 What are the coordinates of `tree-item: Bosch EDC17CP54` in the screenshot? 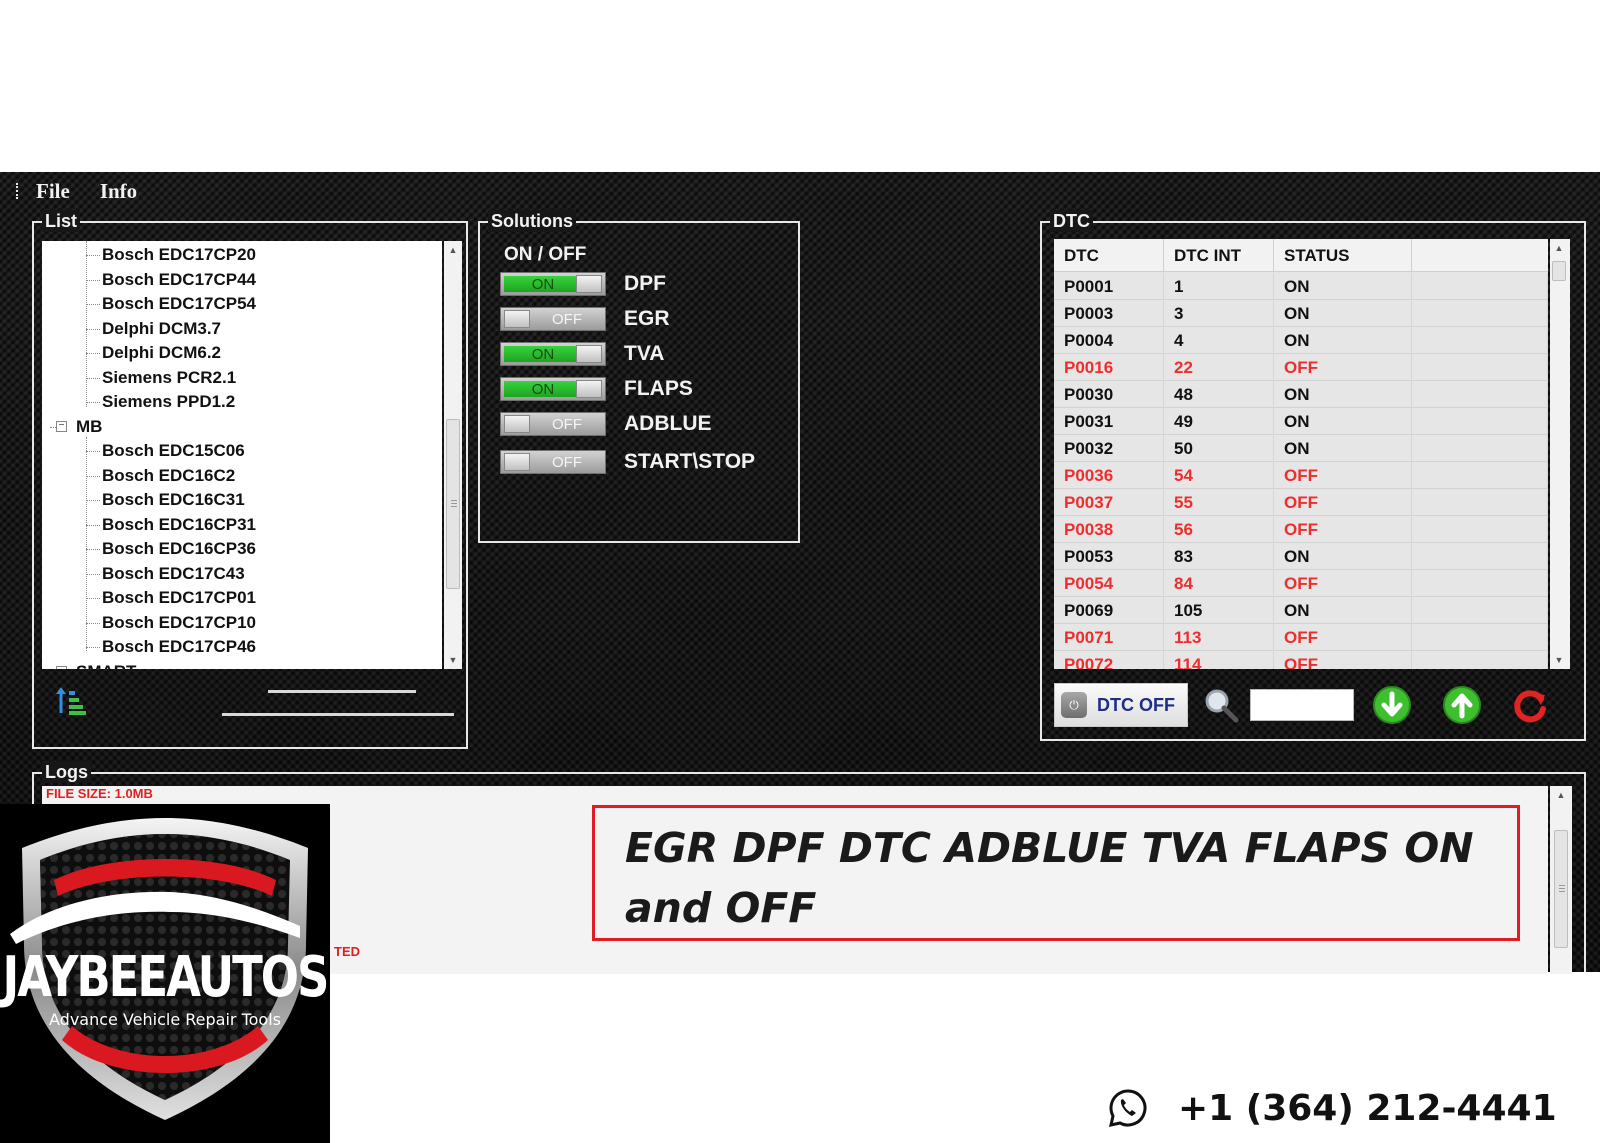 It's located at (179, 304).